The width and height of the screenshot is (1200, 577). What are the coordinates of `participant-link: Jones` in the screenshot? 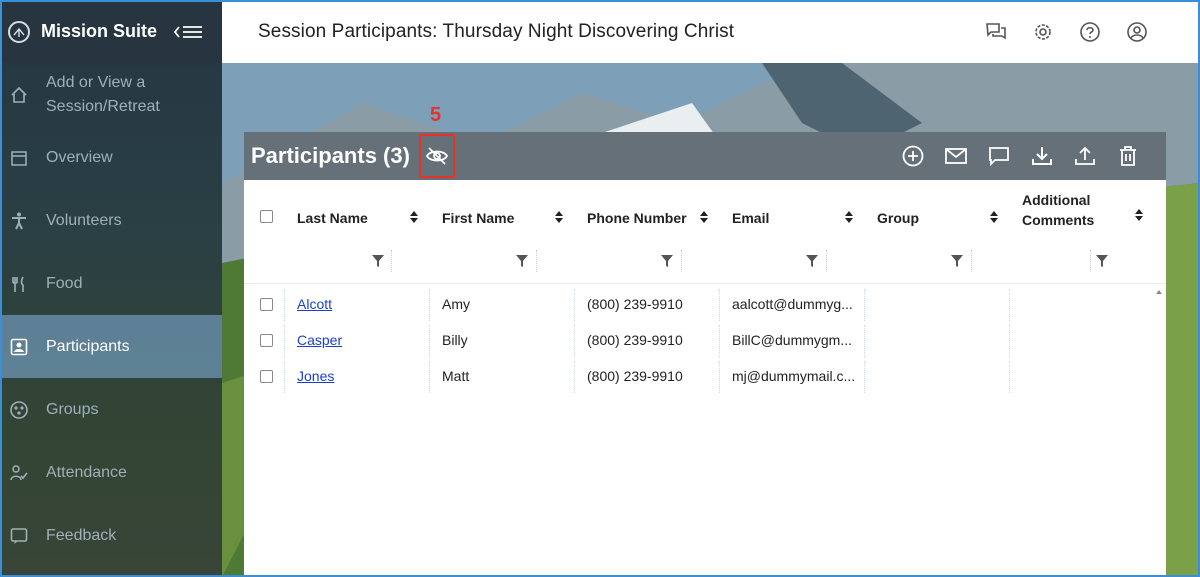 It's located at (315, 376).